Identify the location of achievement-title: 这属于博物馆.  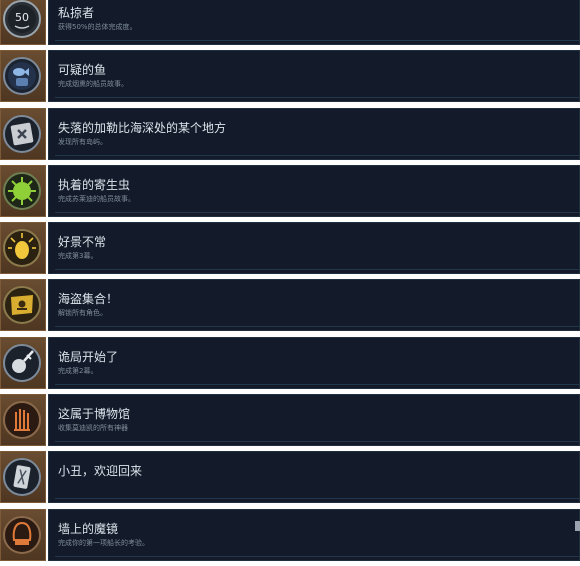
(94, 414).